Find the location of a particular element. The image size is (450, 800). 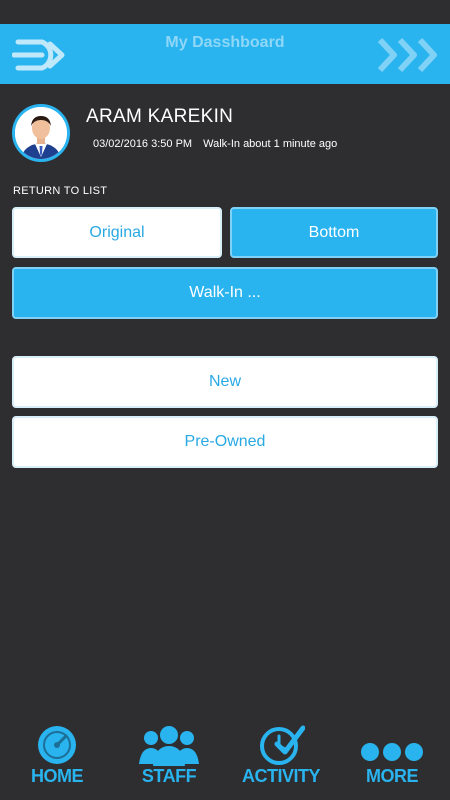

avatar is located at coordinates (41, 133).